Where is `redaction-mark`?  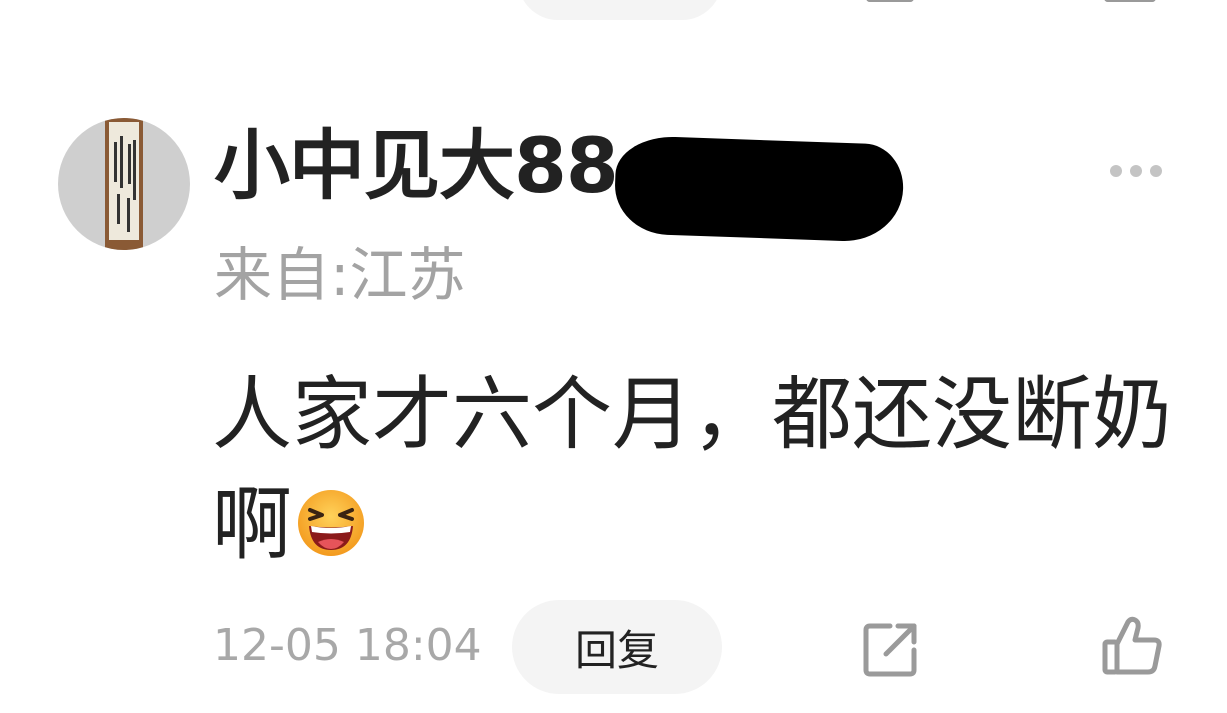 redaction-mark is located at coordinates (759, 189).